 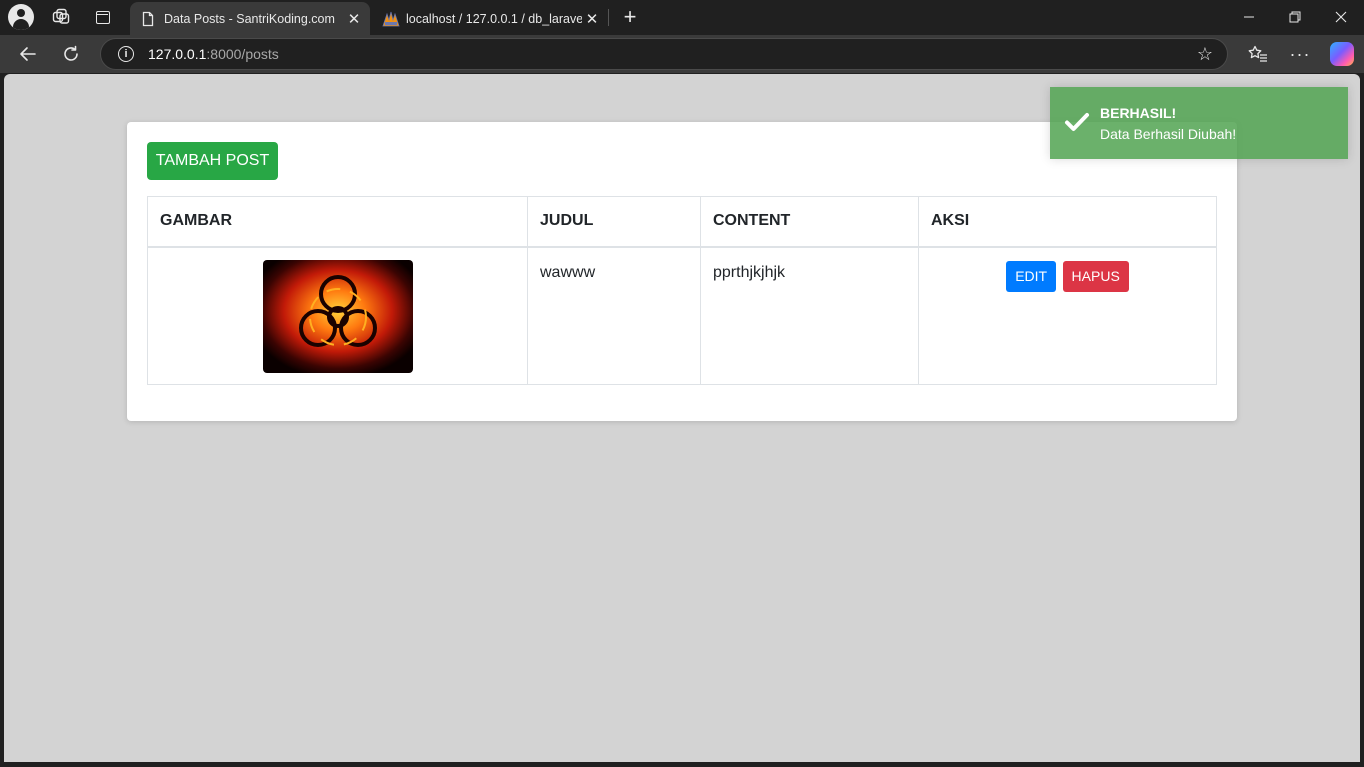 What do you see at coordinates (103, 17) in the screenshot?
I see `tab-actions-icon` at bounding box center [103, 17].